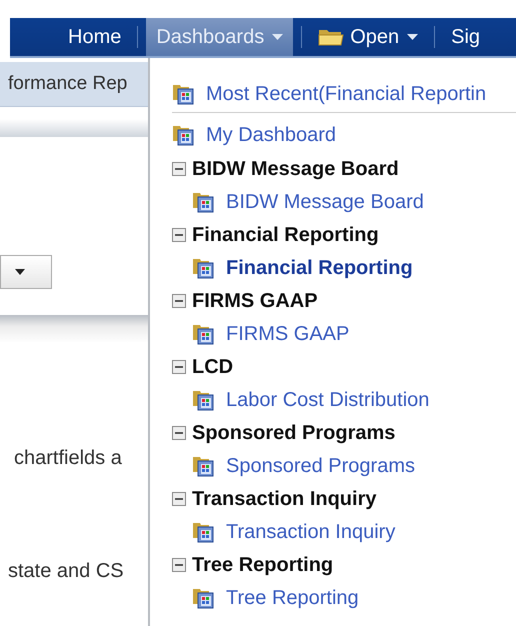 Image resolution: width=516 pixels, height=626 pixels. Describe the element at coordinates (288, 334) in the screenshot. I see `dashboard-link: FIRMS GAAP` at that location.